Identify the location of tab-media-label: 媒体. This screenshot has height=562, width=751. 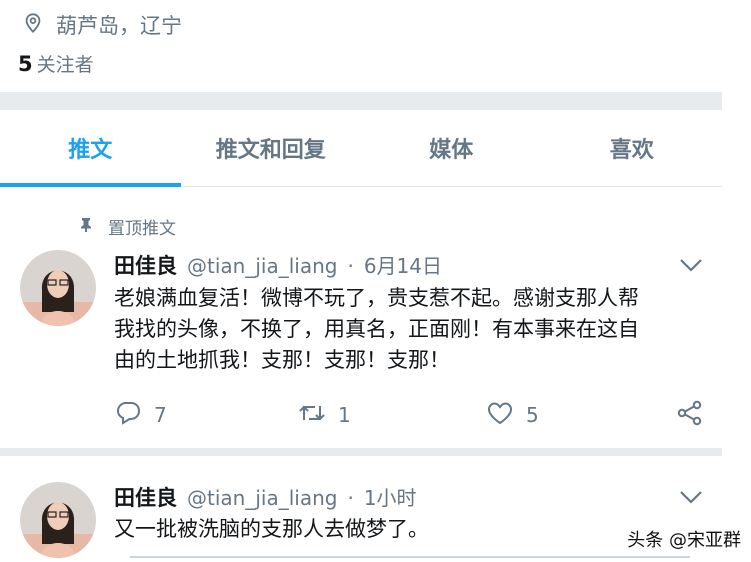
(451, 150).